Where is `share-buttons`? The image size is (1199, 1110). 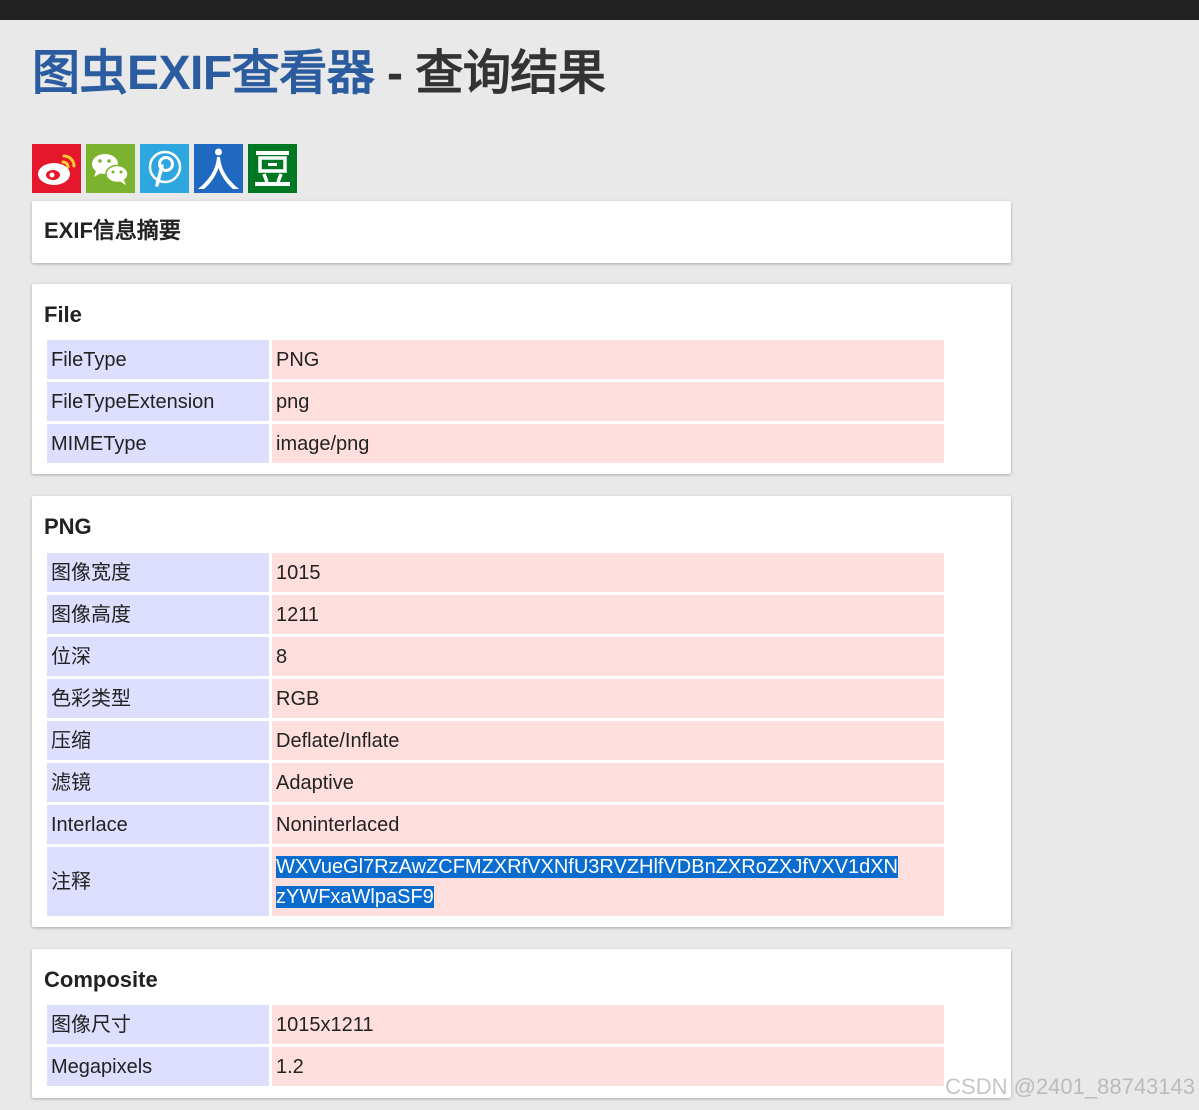
share-buttons is located at coordinates (164, 168).